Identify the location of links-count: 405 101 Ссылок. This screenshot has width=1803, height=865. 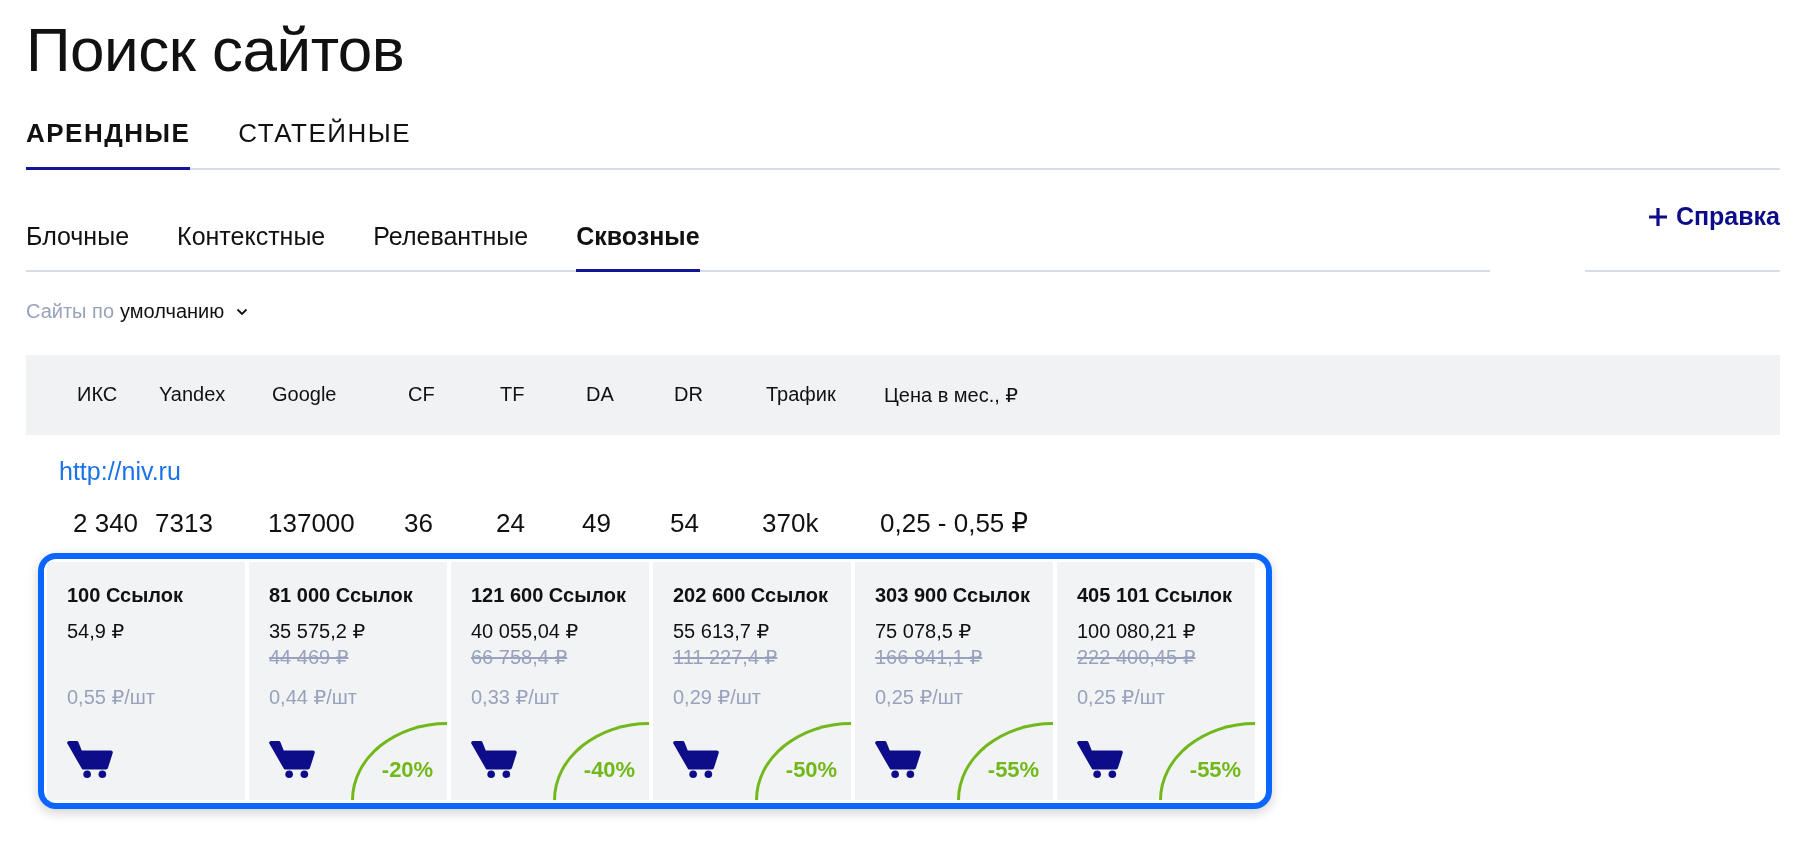
(1155, 595).